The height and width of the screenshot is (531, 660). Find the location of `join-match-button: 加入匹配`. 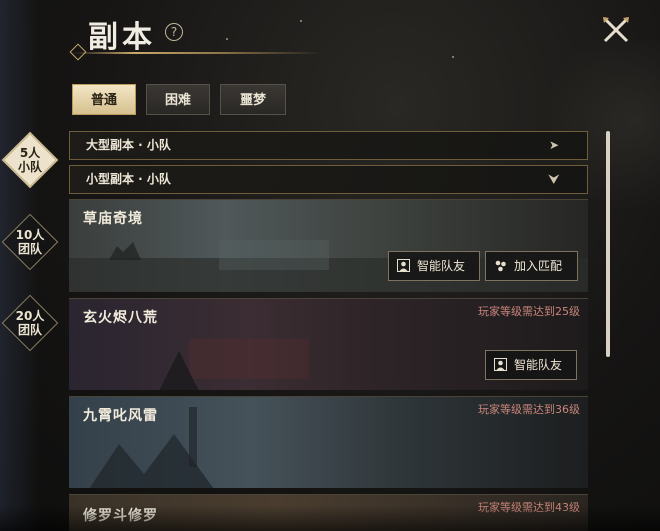

join-match-button: 加入匹配 is located at coordinates (531, 266).